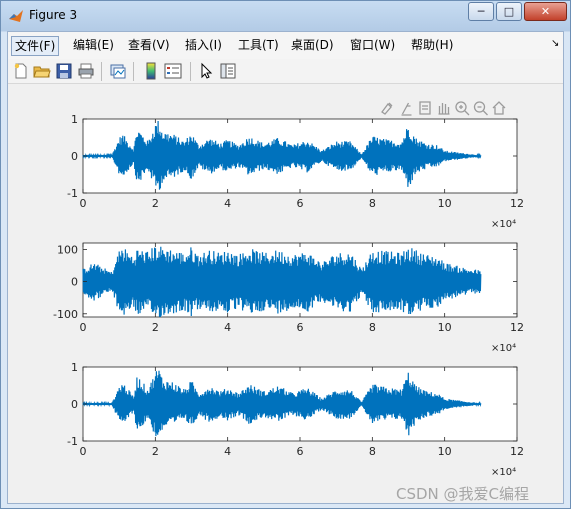 The height and width of the screenshot is (509, 571). What do you see at coordinates (67, 249) in the screenshot?
I see `y-tick-label: 100` at bounding box center [67, 249].